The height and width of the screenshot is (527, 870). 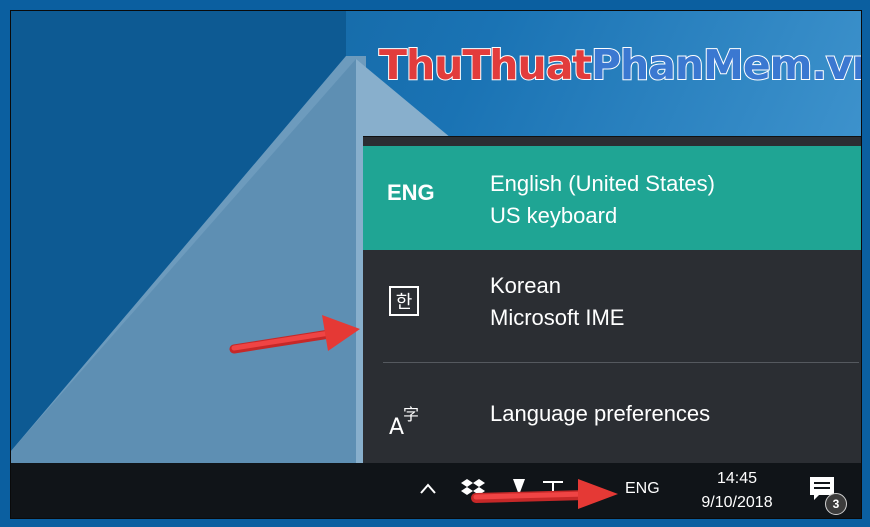 I want to click on clock-date: 9/10/2018, so click(x=737, y=502).